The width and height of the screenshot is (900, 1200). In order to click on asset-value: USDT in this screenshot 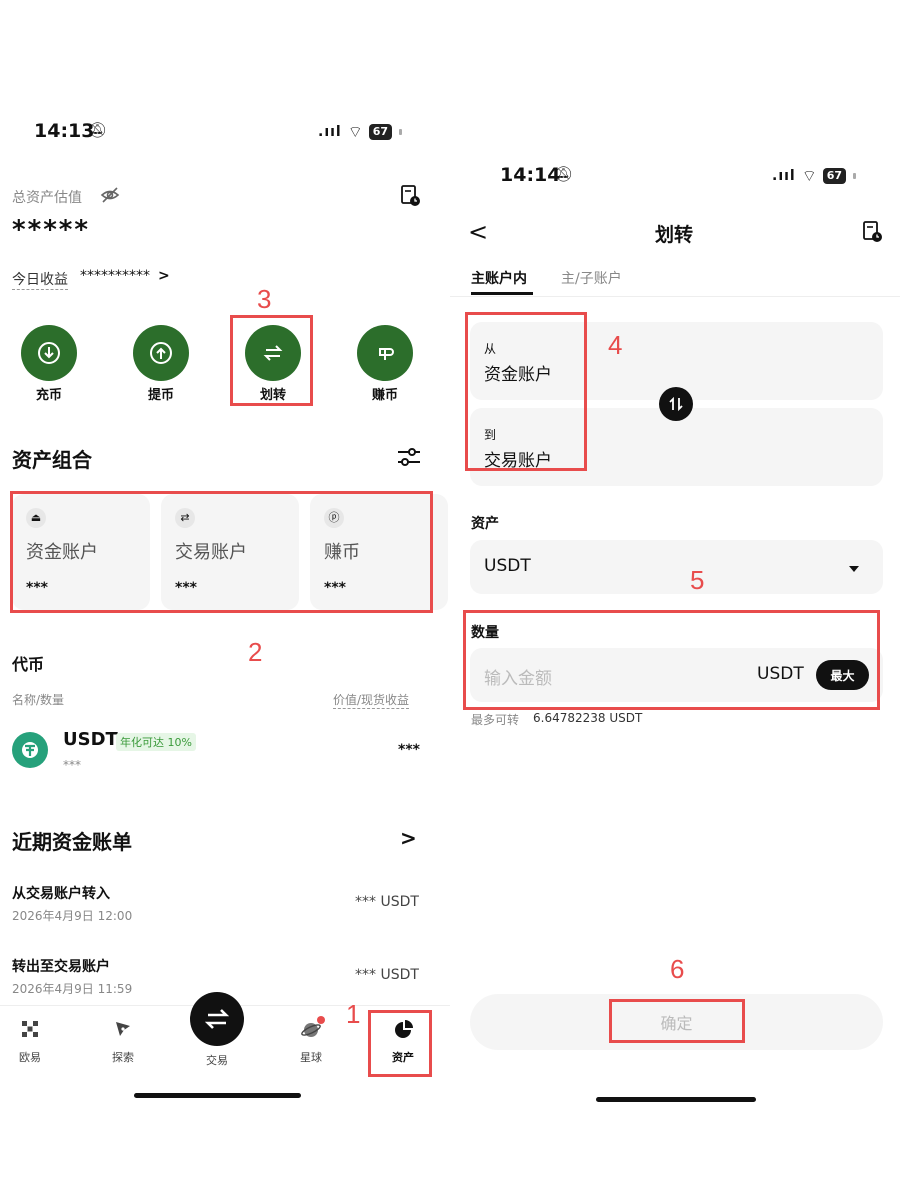, I will do `click(507, 566)`.